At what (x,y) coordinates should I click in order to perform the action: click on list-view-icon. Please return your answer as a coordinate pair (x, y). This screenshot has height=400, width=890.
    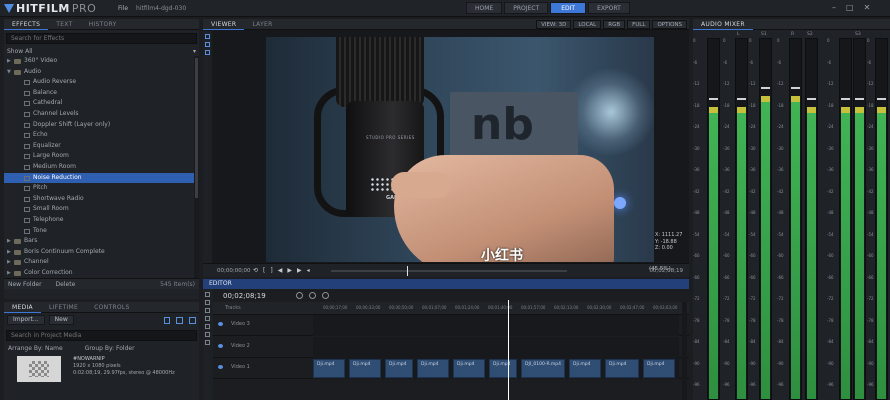
    Looking at the image, I should click on (192, 320).